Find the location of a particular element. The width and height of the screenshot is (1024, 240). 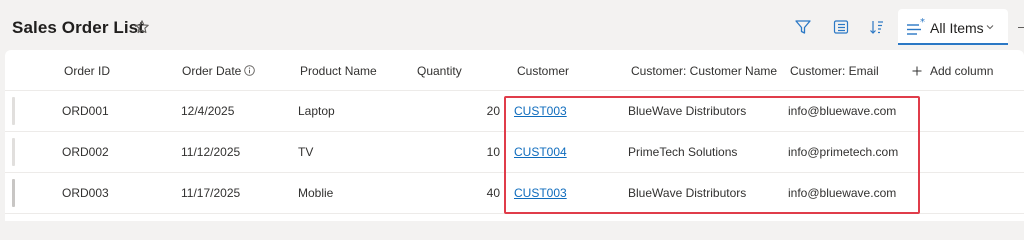

product-name-cell: TV is located at coordinates (306, 152).